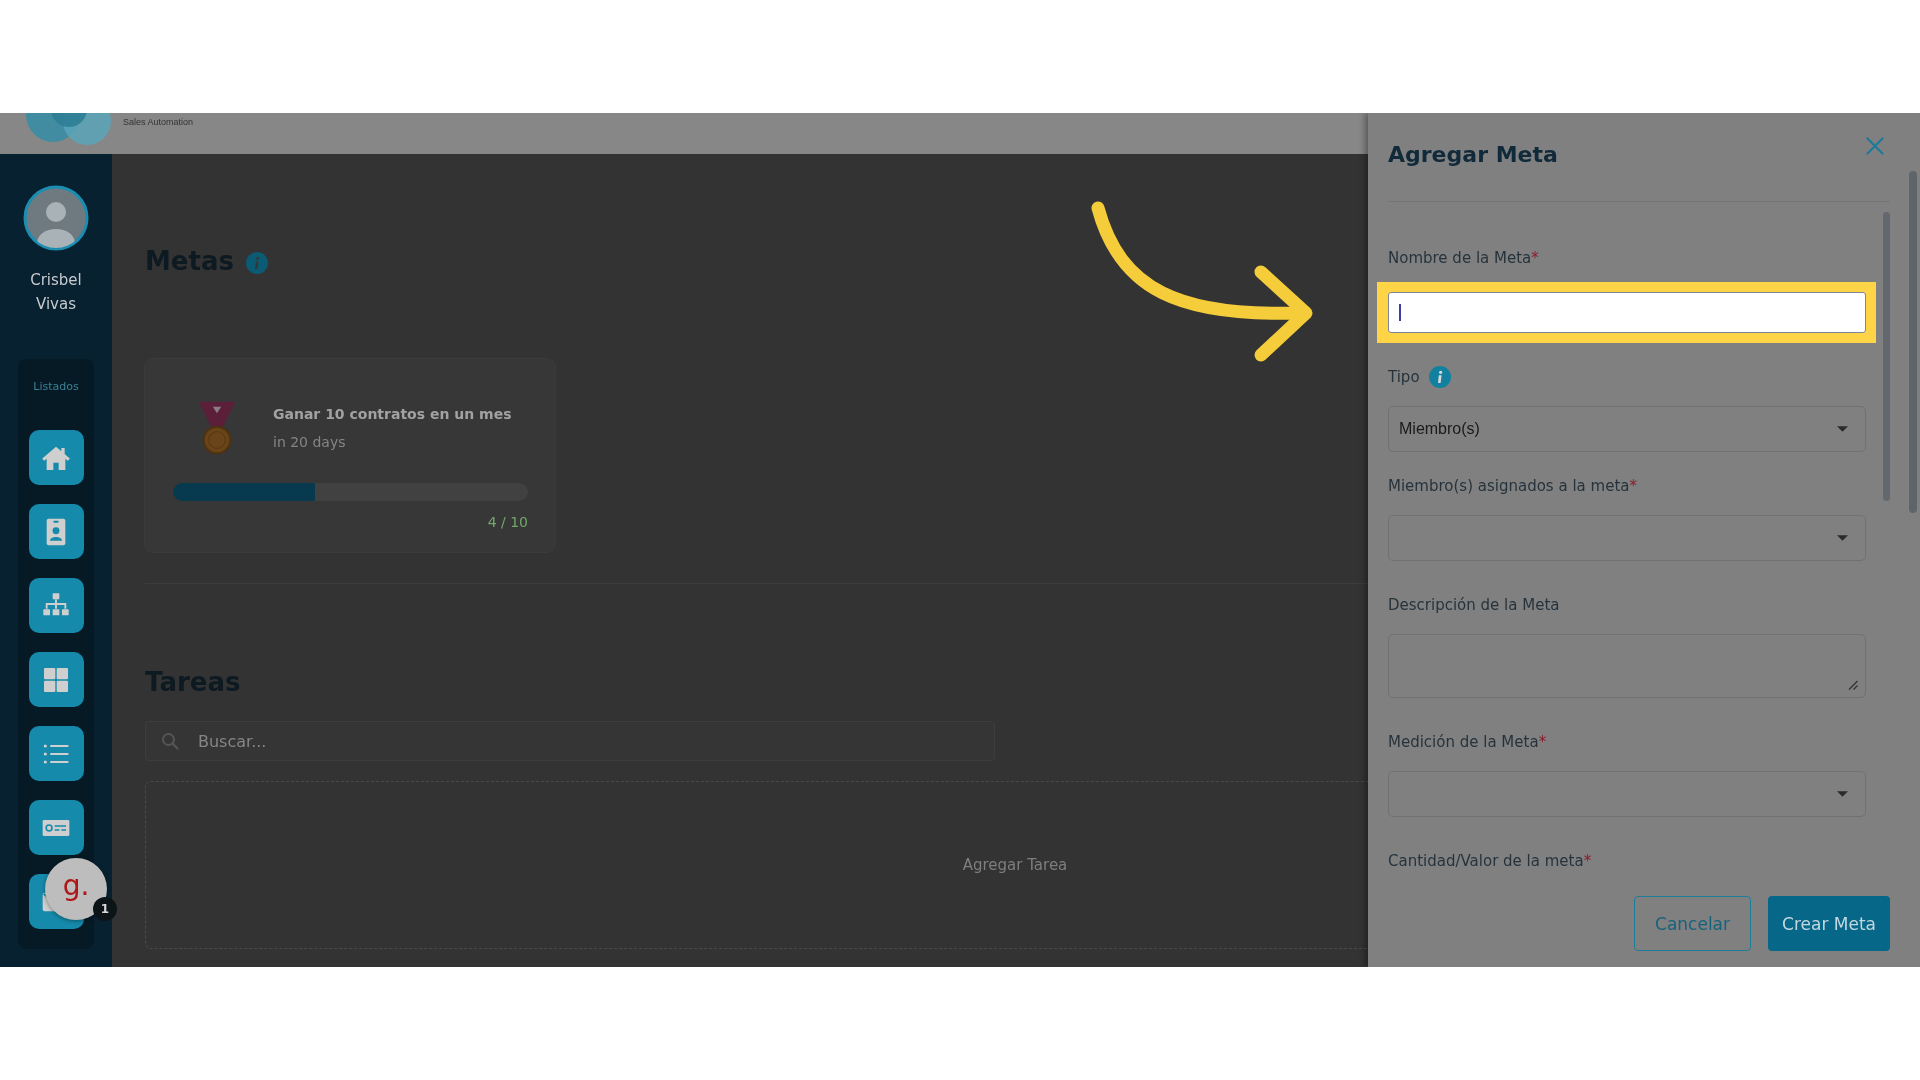 Image resolution: width=1920 pixels, height=1080 pixels. I want to click on field-label: Miembro(s) asignados a la meta*, so click(1512, 486).